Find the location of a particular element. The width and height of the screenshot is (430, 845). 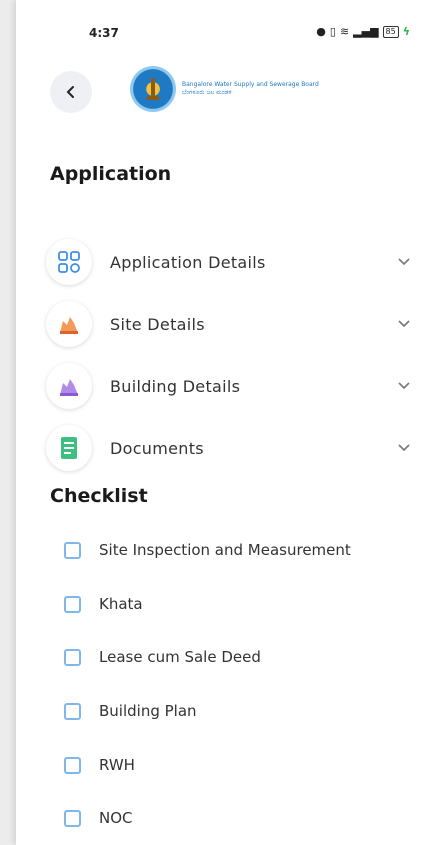

checklist-item: RWH is located at coordinates (99, 765).